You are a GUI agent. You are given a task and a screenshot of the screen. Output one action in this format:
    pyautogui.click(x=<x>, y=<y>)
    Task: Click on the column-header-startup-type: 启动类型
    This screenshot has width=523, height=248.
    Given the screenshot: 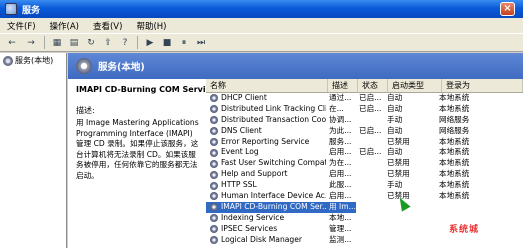 What is the action you would take?
    pyautogui.click(x=415, y=85)
    